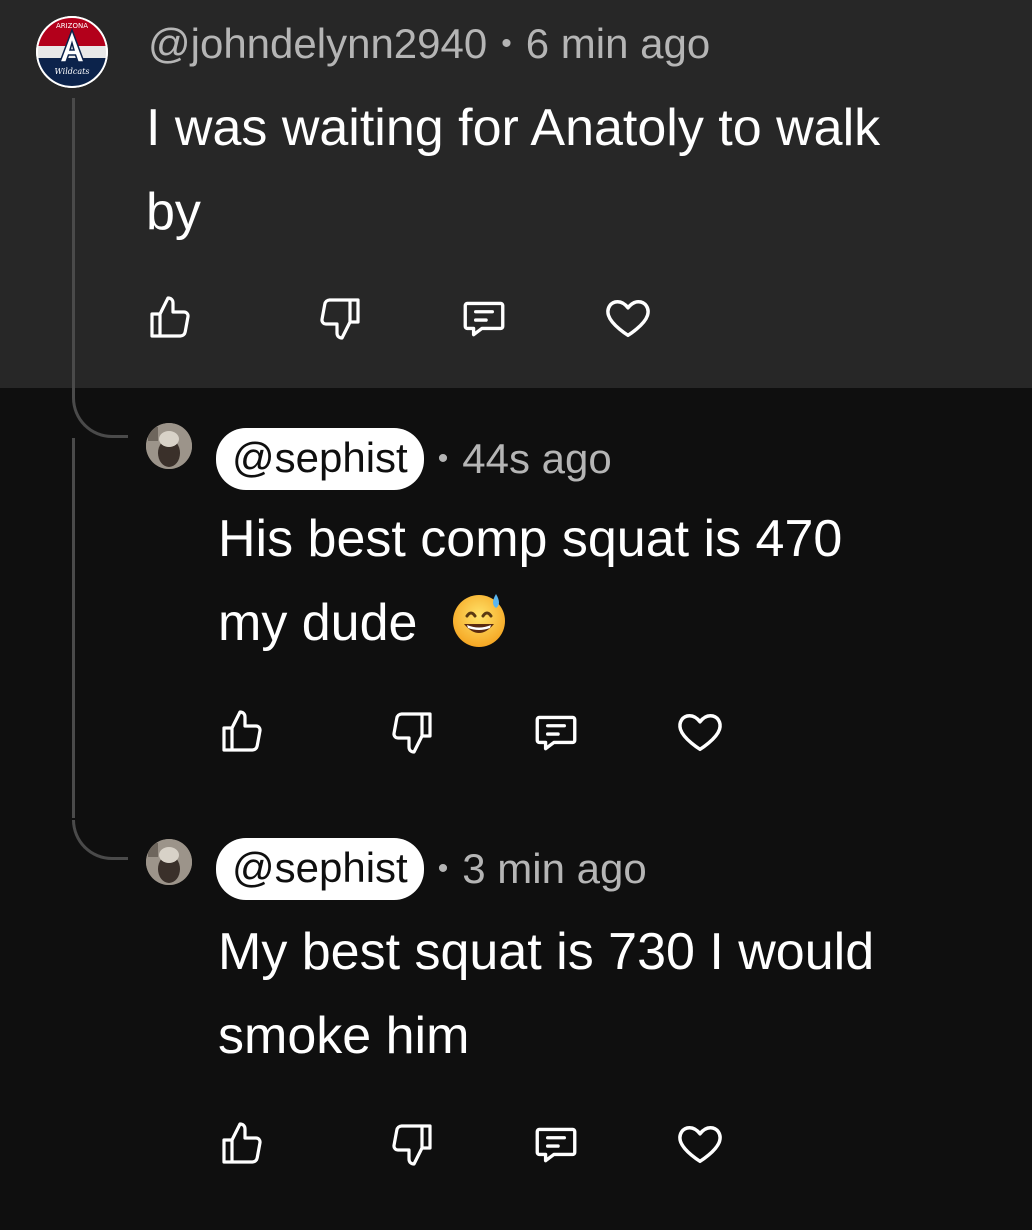 Image resolution: width=1032 pixels, height=1230 pixels. Describe the element at coordinates (537, 458) in the screenshot. I see `timestamp: 44s ago` at that location.